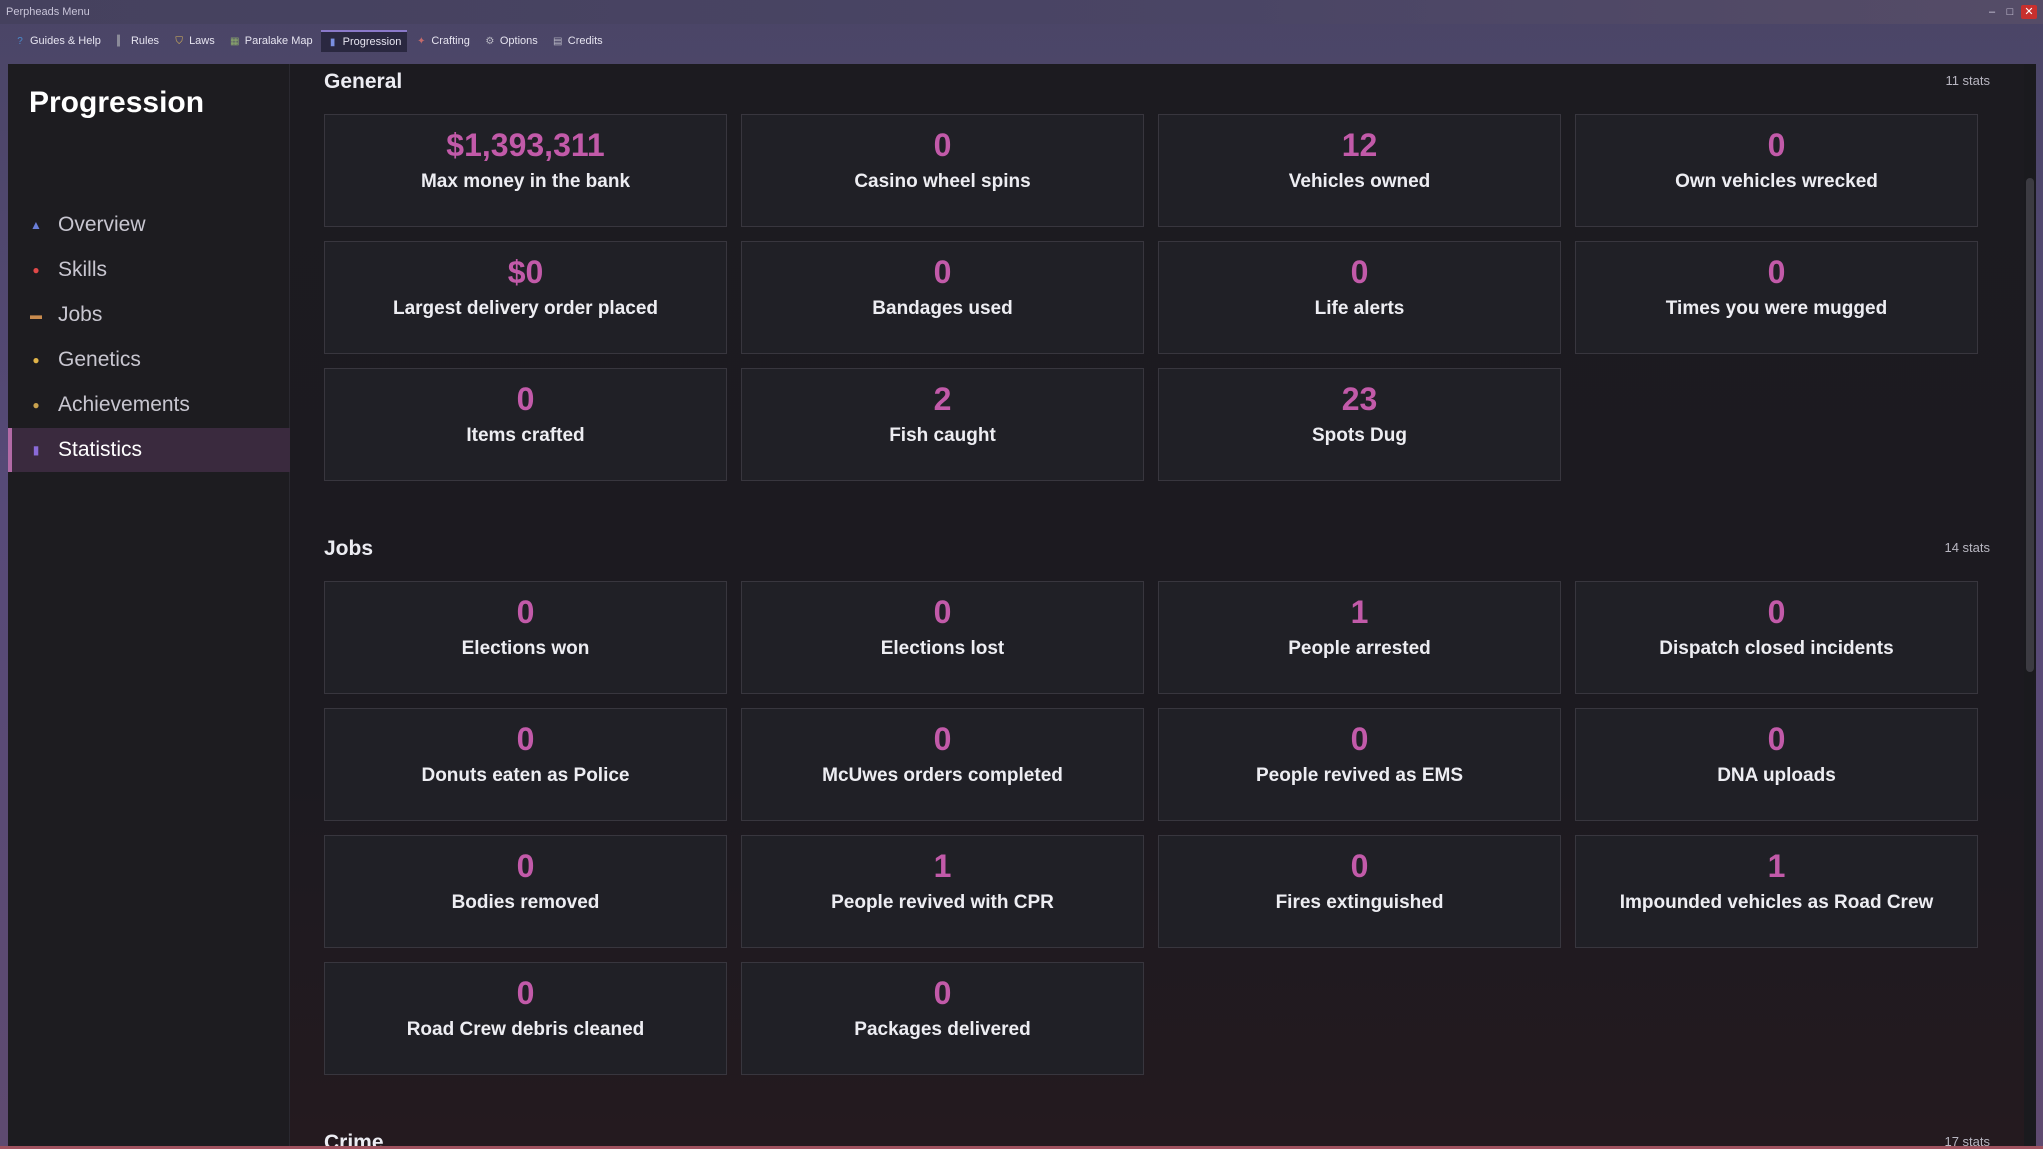  Describe the element at coordinates (1992, 12) in the screenshot. I see `minimize-icon: –` at that location.